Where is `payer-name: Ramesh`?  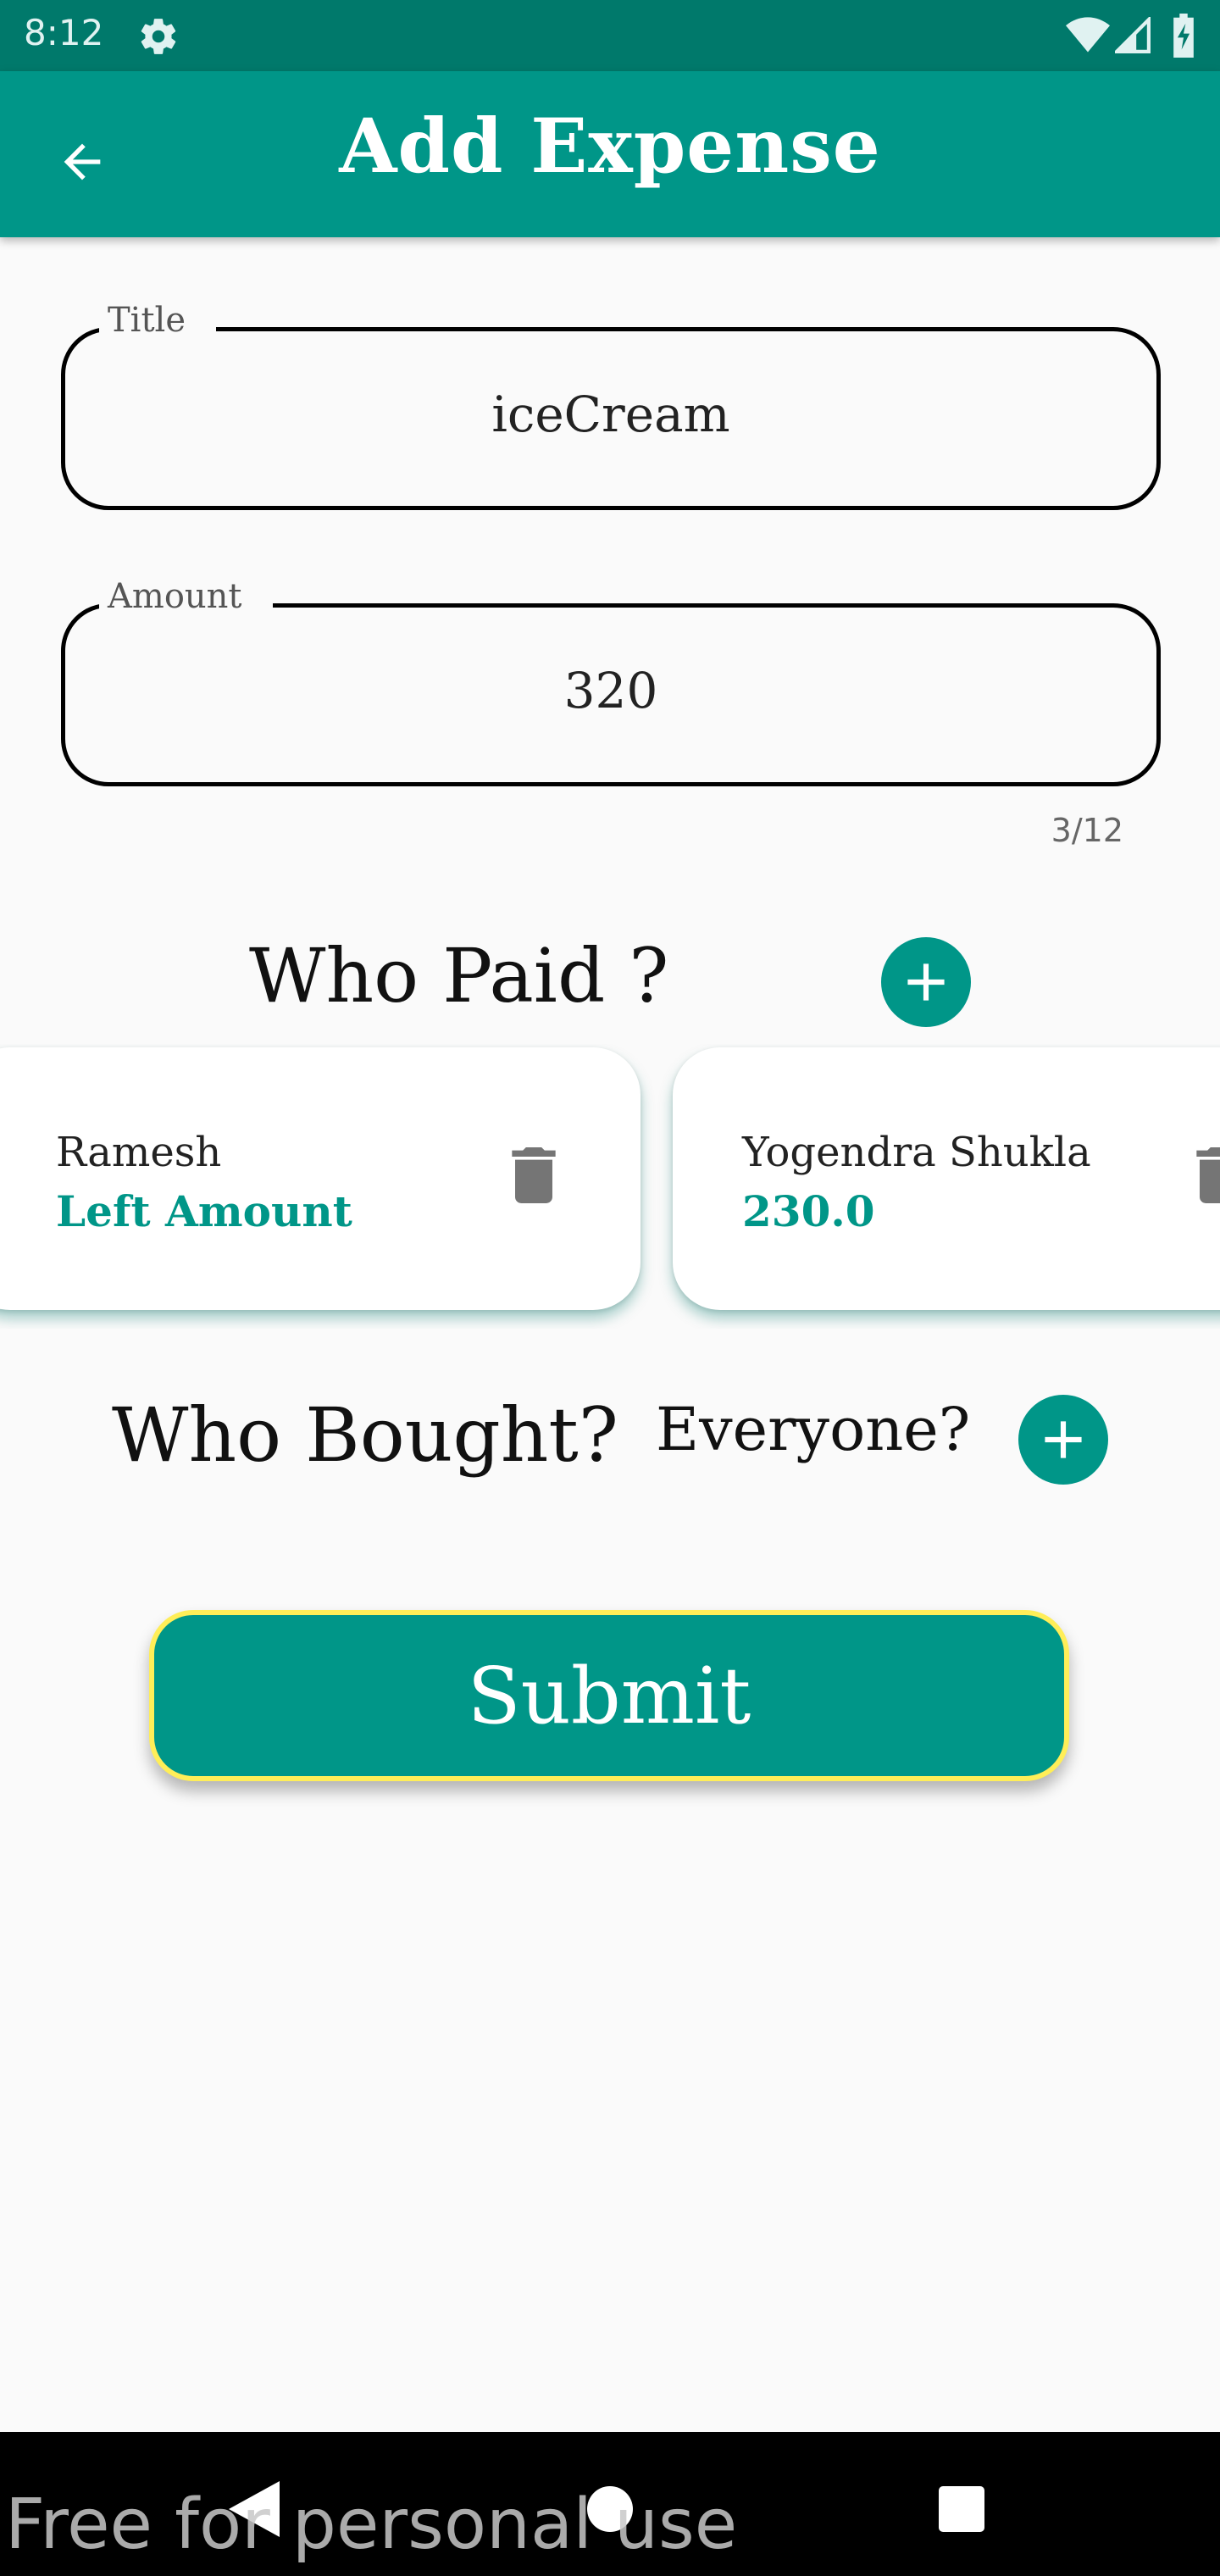
payer-name: Ramesh is located at coordinates (139, 1152).